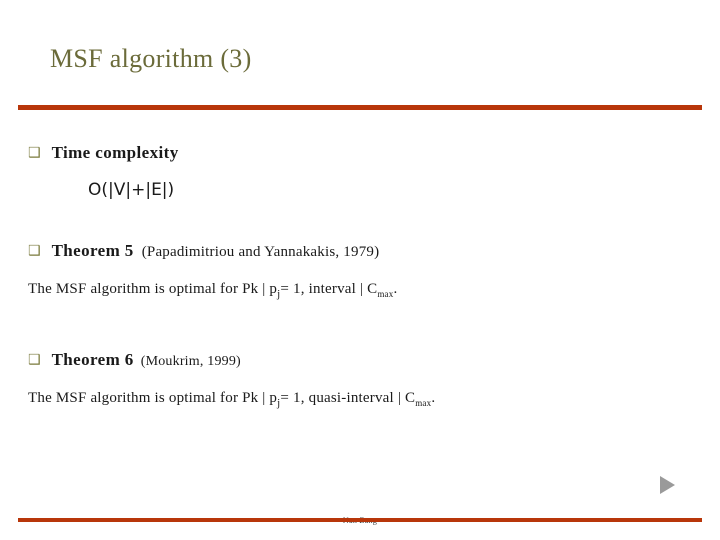 Image resolution: width=720 pixels, height=540 pixels. I want to click on theorem-6-statement-lead: The MSF algorithm is optimal for Pk | p, so click(153, 398).